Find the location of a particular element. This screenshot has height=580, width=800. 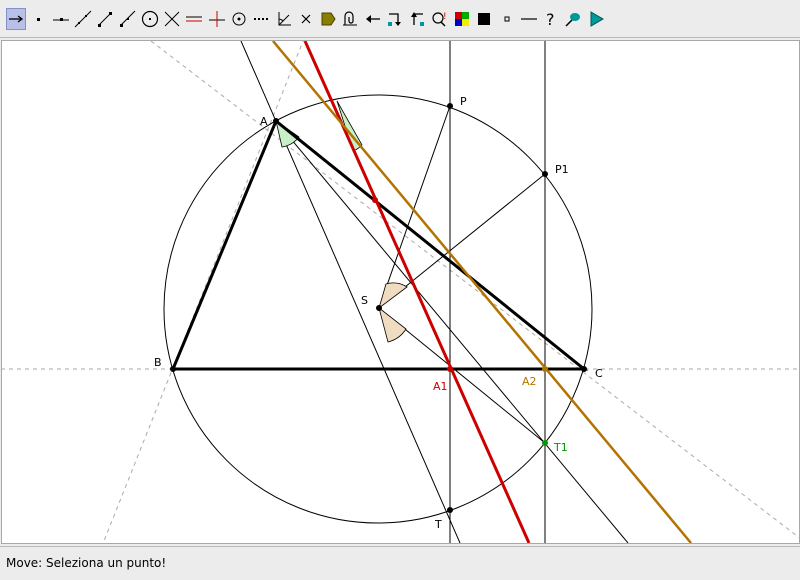

point-size-tool is located at coordinates (507, 19).